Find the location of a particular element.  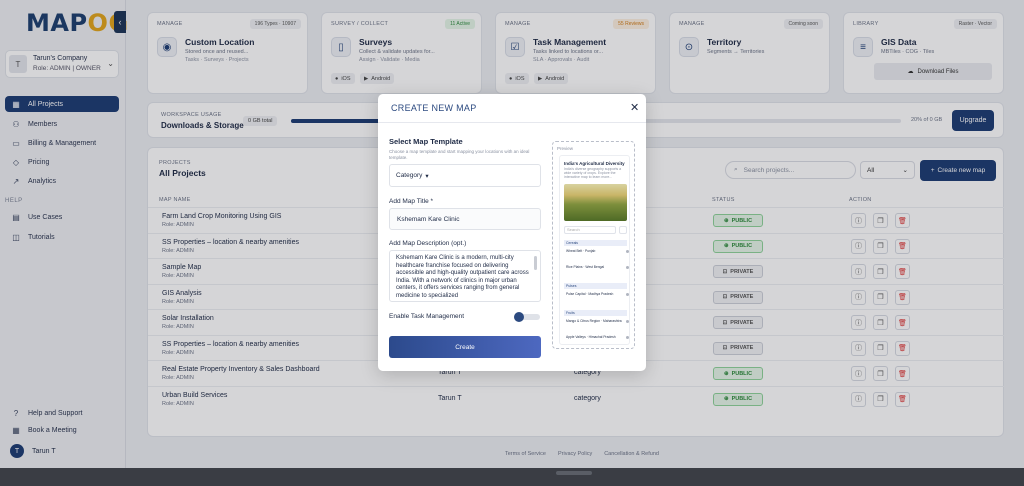

preview-list-item: Rice Plains · West Bengal is located at coordinates (585, 267).